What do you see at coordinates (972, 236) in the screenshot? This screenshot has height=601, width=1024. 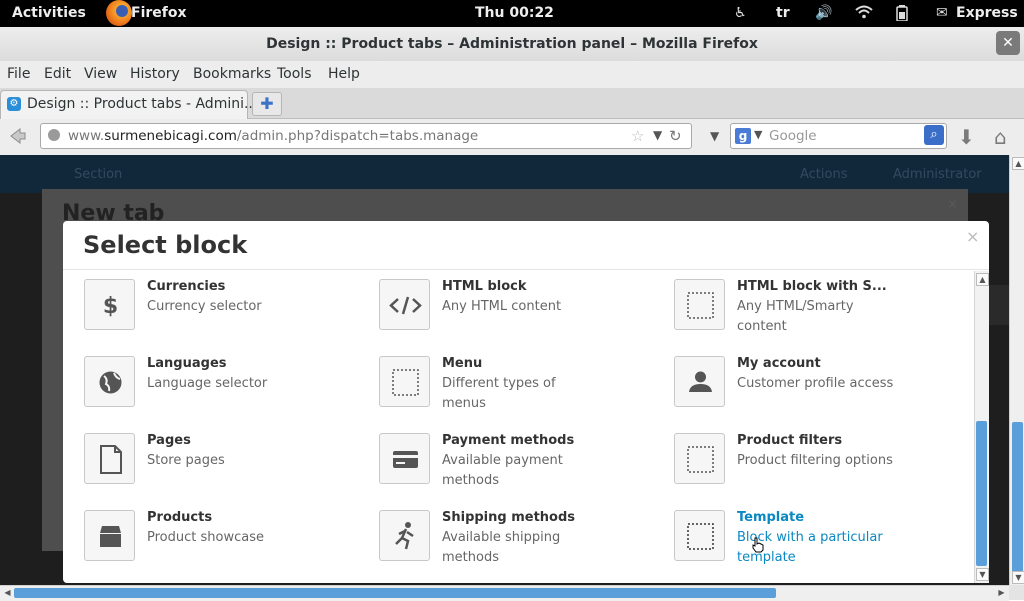 I see `modal-close-button: ×` at bounding box center [972, 236].